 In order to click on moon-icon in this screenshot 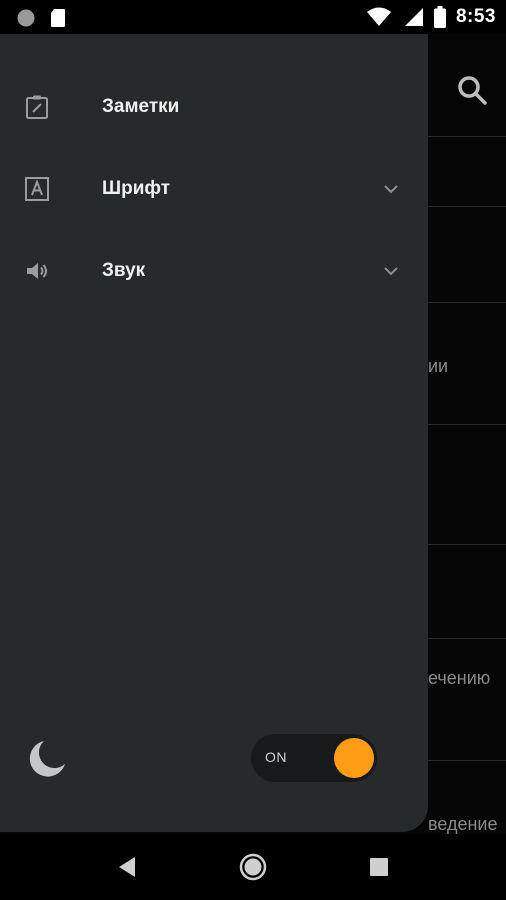, I will do `click(47, 759)`.